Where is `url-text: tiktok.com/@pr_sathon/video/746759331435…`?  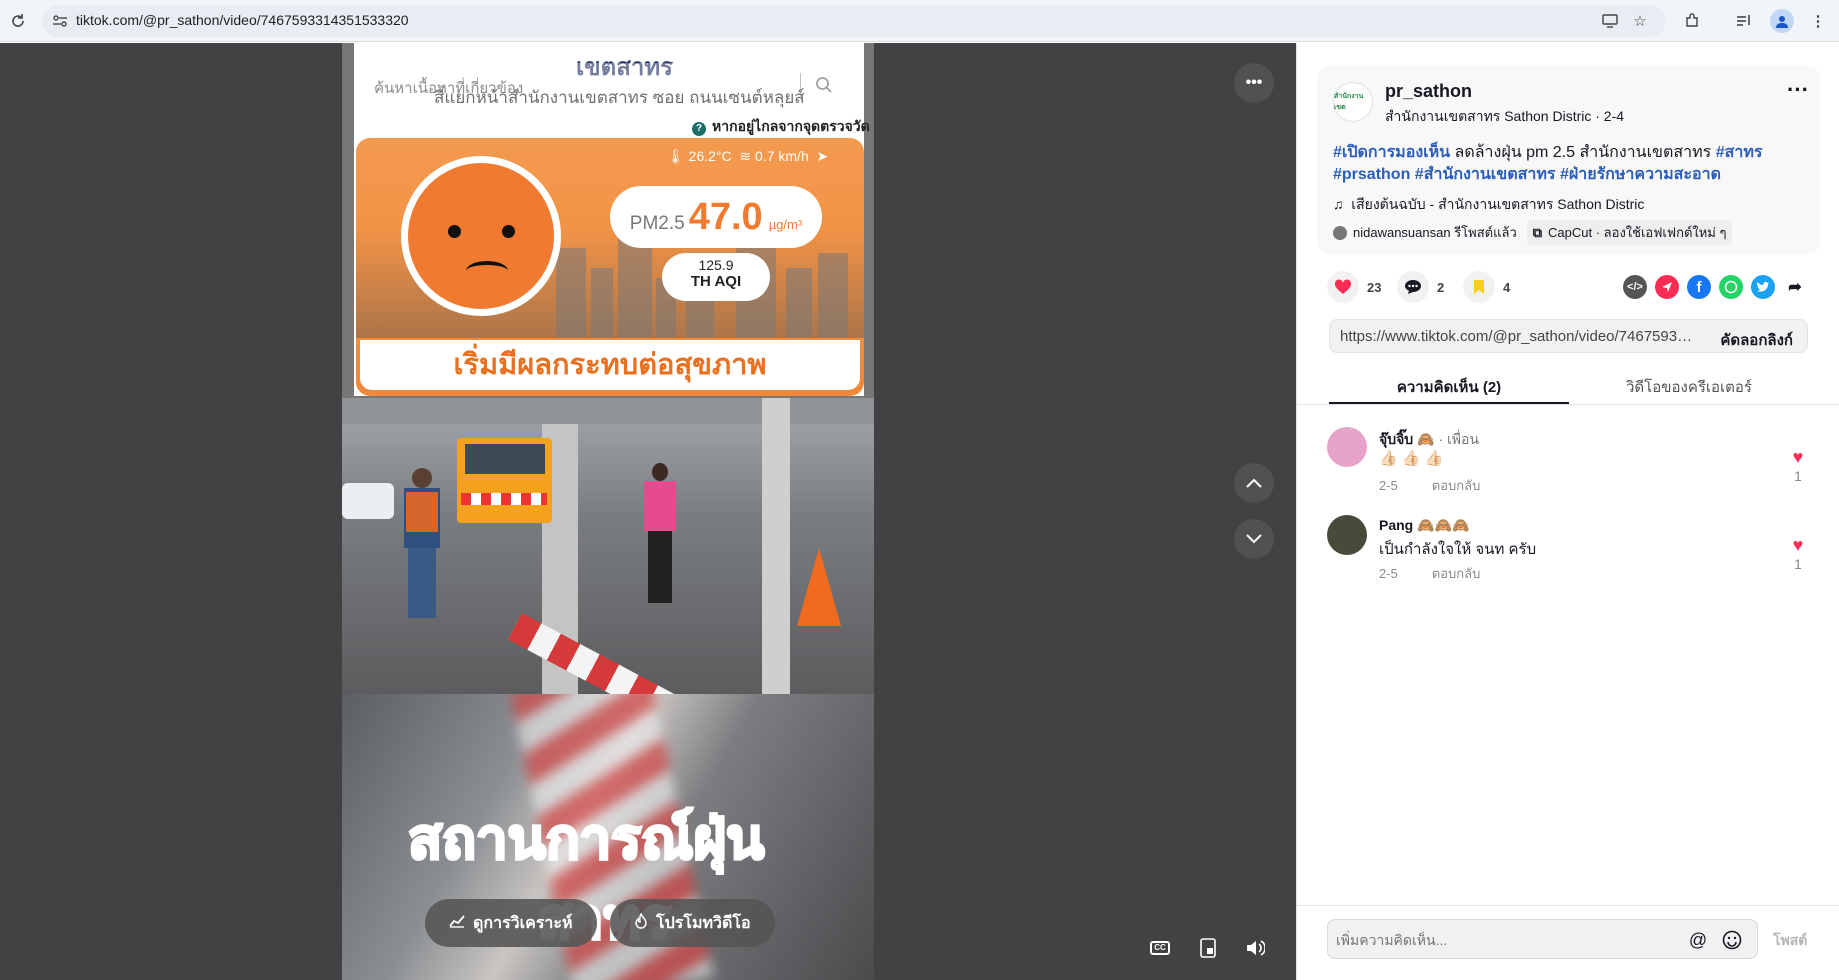
url-text: tiktok.com/@pr_sathon/video/746759331435… is located at coordinates (242, 20).